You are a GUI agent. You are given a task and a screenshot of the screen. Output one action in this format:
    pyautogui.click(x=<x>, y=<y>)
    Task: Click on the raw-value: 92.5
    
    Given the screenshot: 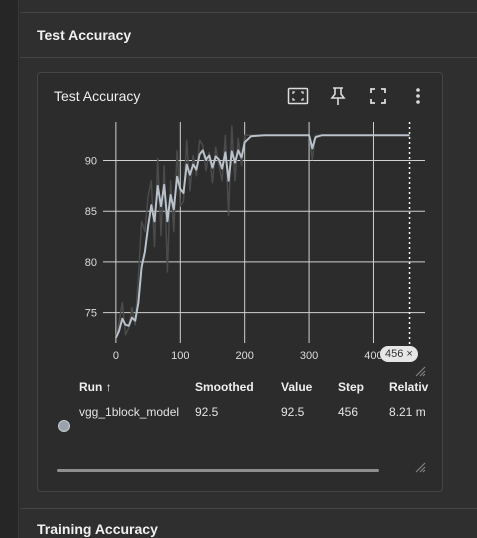 What is the action you would take?
    pyautogui.click(x=293, y=412)
    